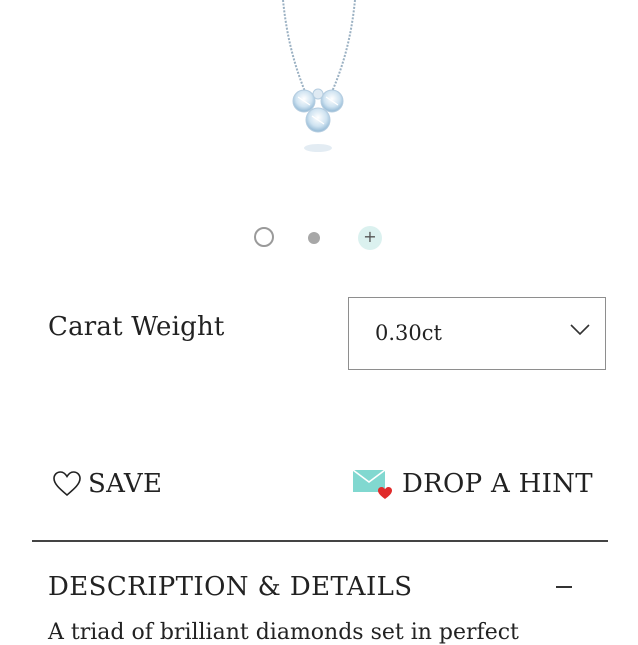 Image resolution: width=638 pixels, height=645 pixels. I want to click on section-divider, so click(320, 541).